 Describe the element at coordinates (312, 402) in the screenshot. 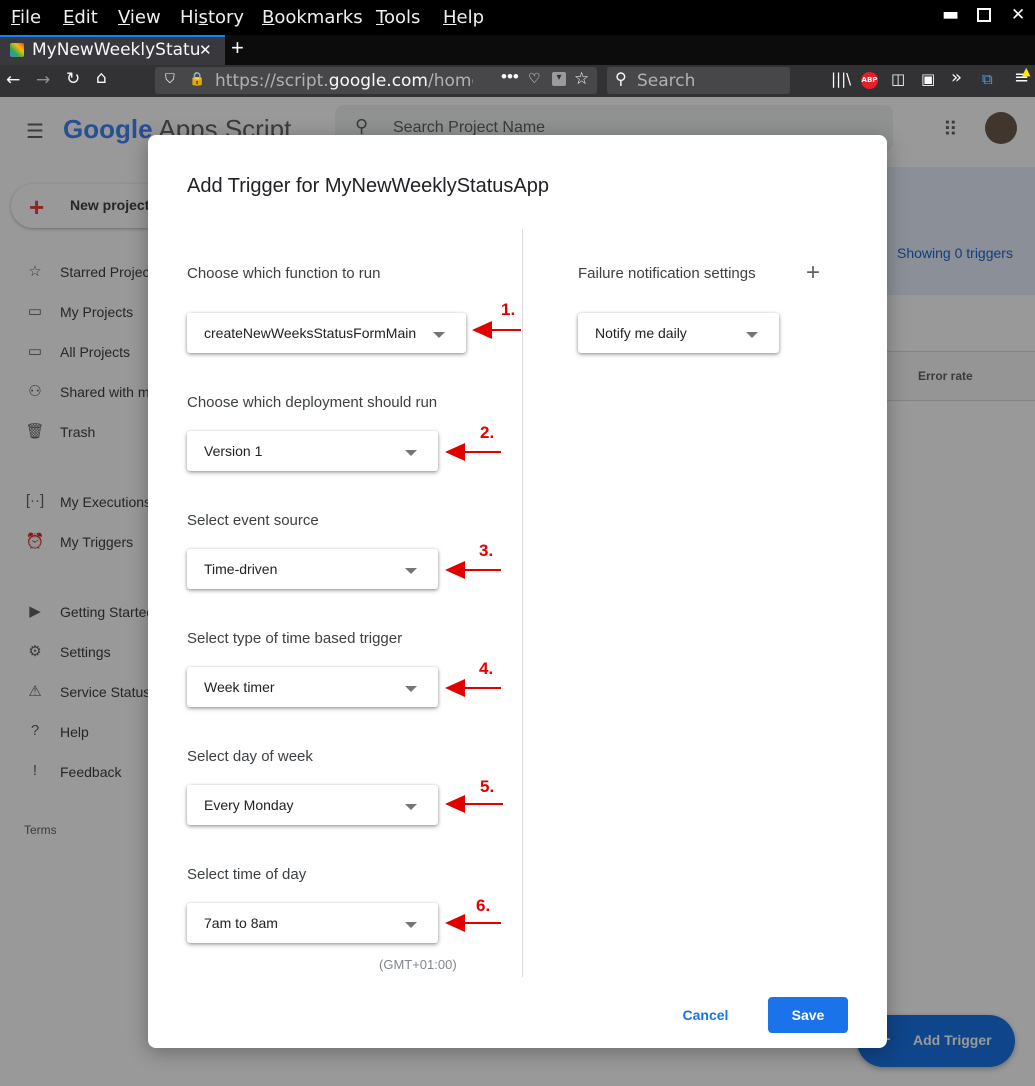

I see `deployment-label: Choose which deployment should run` at that location.